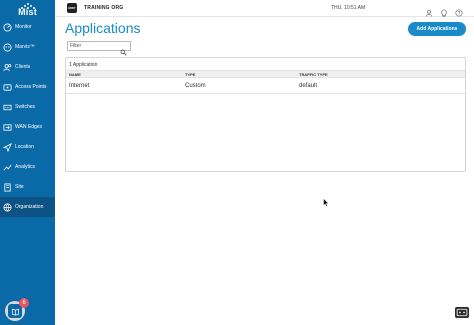  What do you see at coordinates (7, 87) in the screenshot?
I see `access-point-icon` at bounding box center [7, 87].